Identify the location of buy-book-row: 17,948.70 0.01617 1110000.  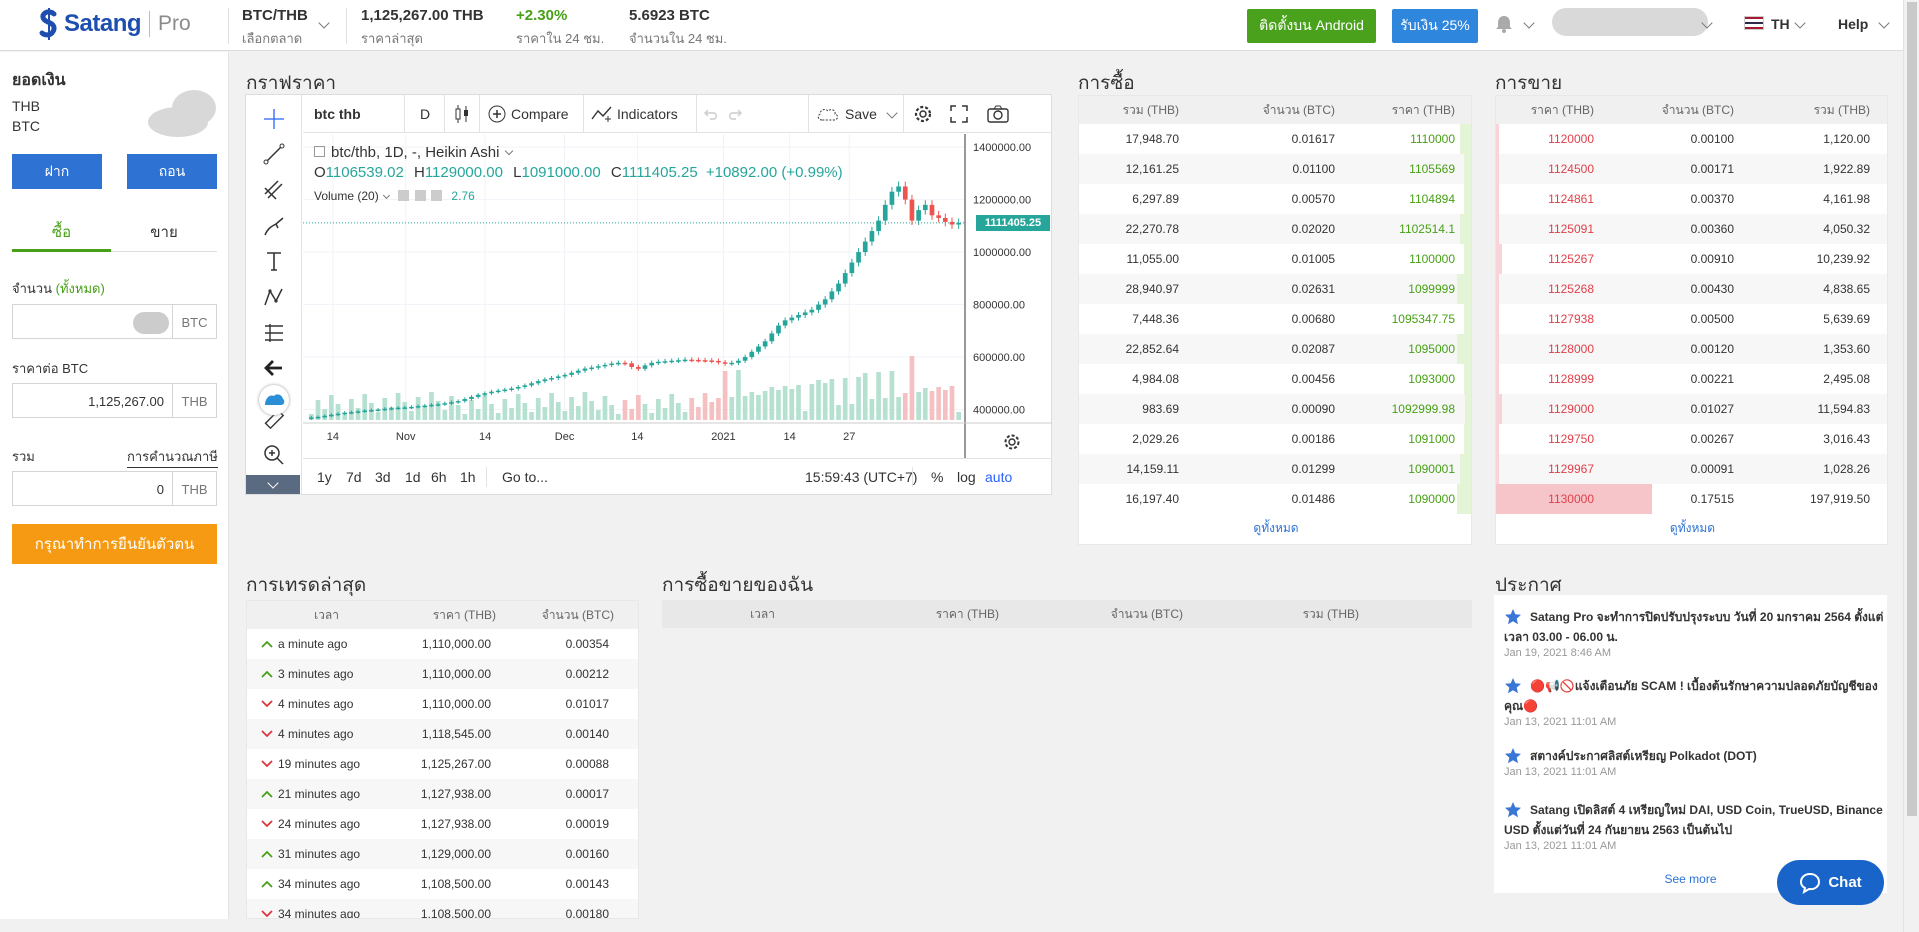
(1275, 139).